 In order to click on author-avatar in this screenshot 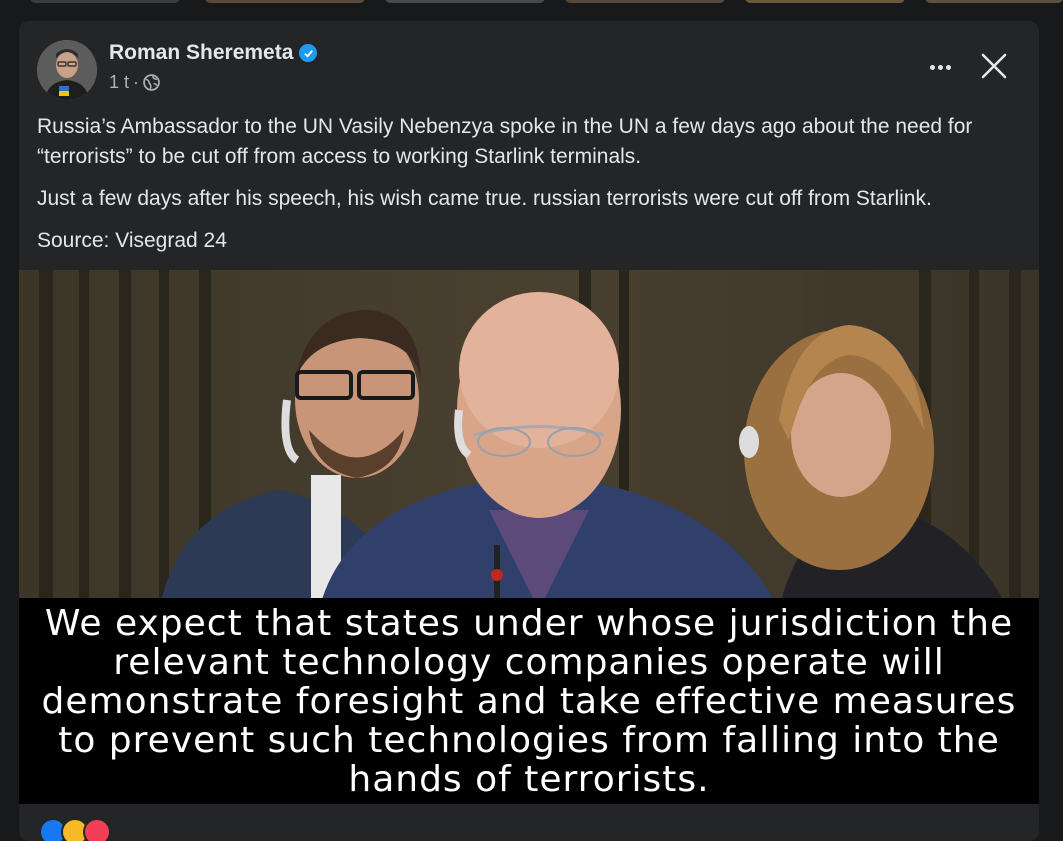, I will do `click(67, 70)`.